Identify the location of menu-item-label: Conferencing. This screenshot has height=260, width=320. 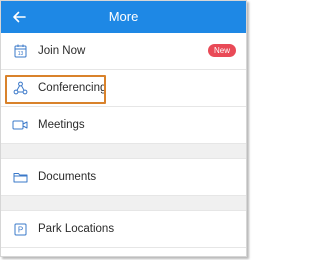
(72, 88).